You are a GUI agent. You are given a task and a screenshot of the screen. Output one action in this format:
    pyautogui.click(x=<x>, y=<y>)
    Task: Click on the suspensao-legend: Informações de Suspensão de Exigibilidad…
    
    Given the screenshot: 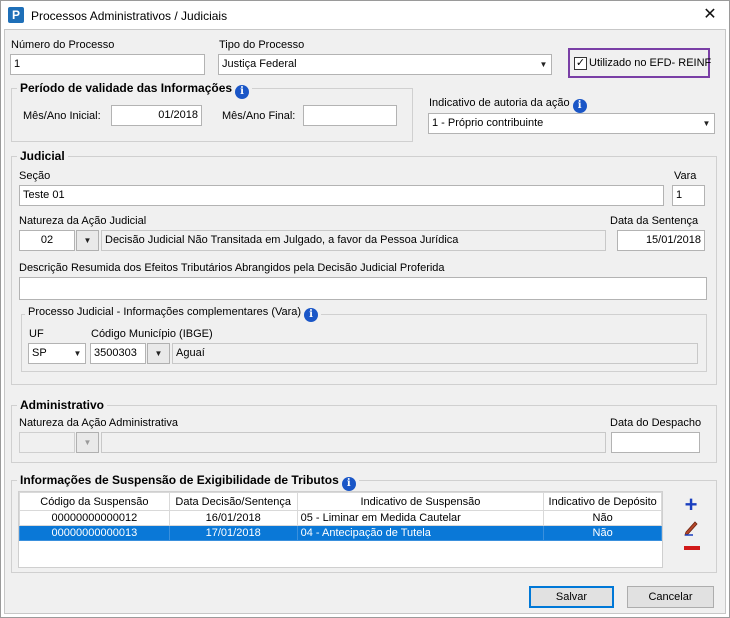 What is the action you would take?
    pyautogui.click(x=188, y=482)
    